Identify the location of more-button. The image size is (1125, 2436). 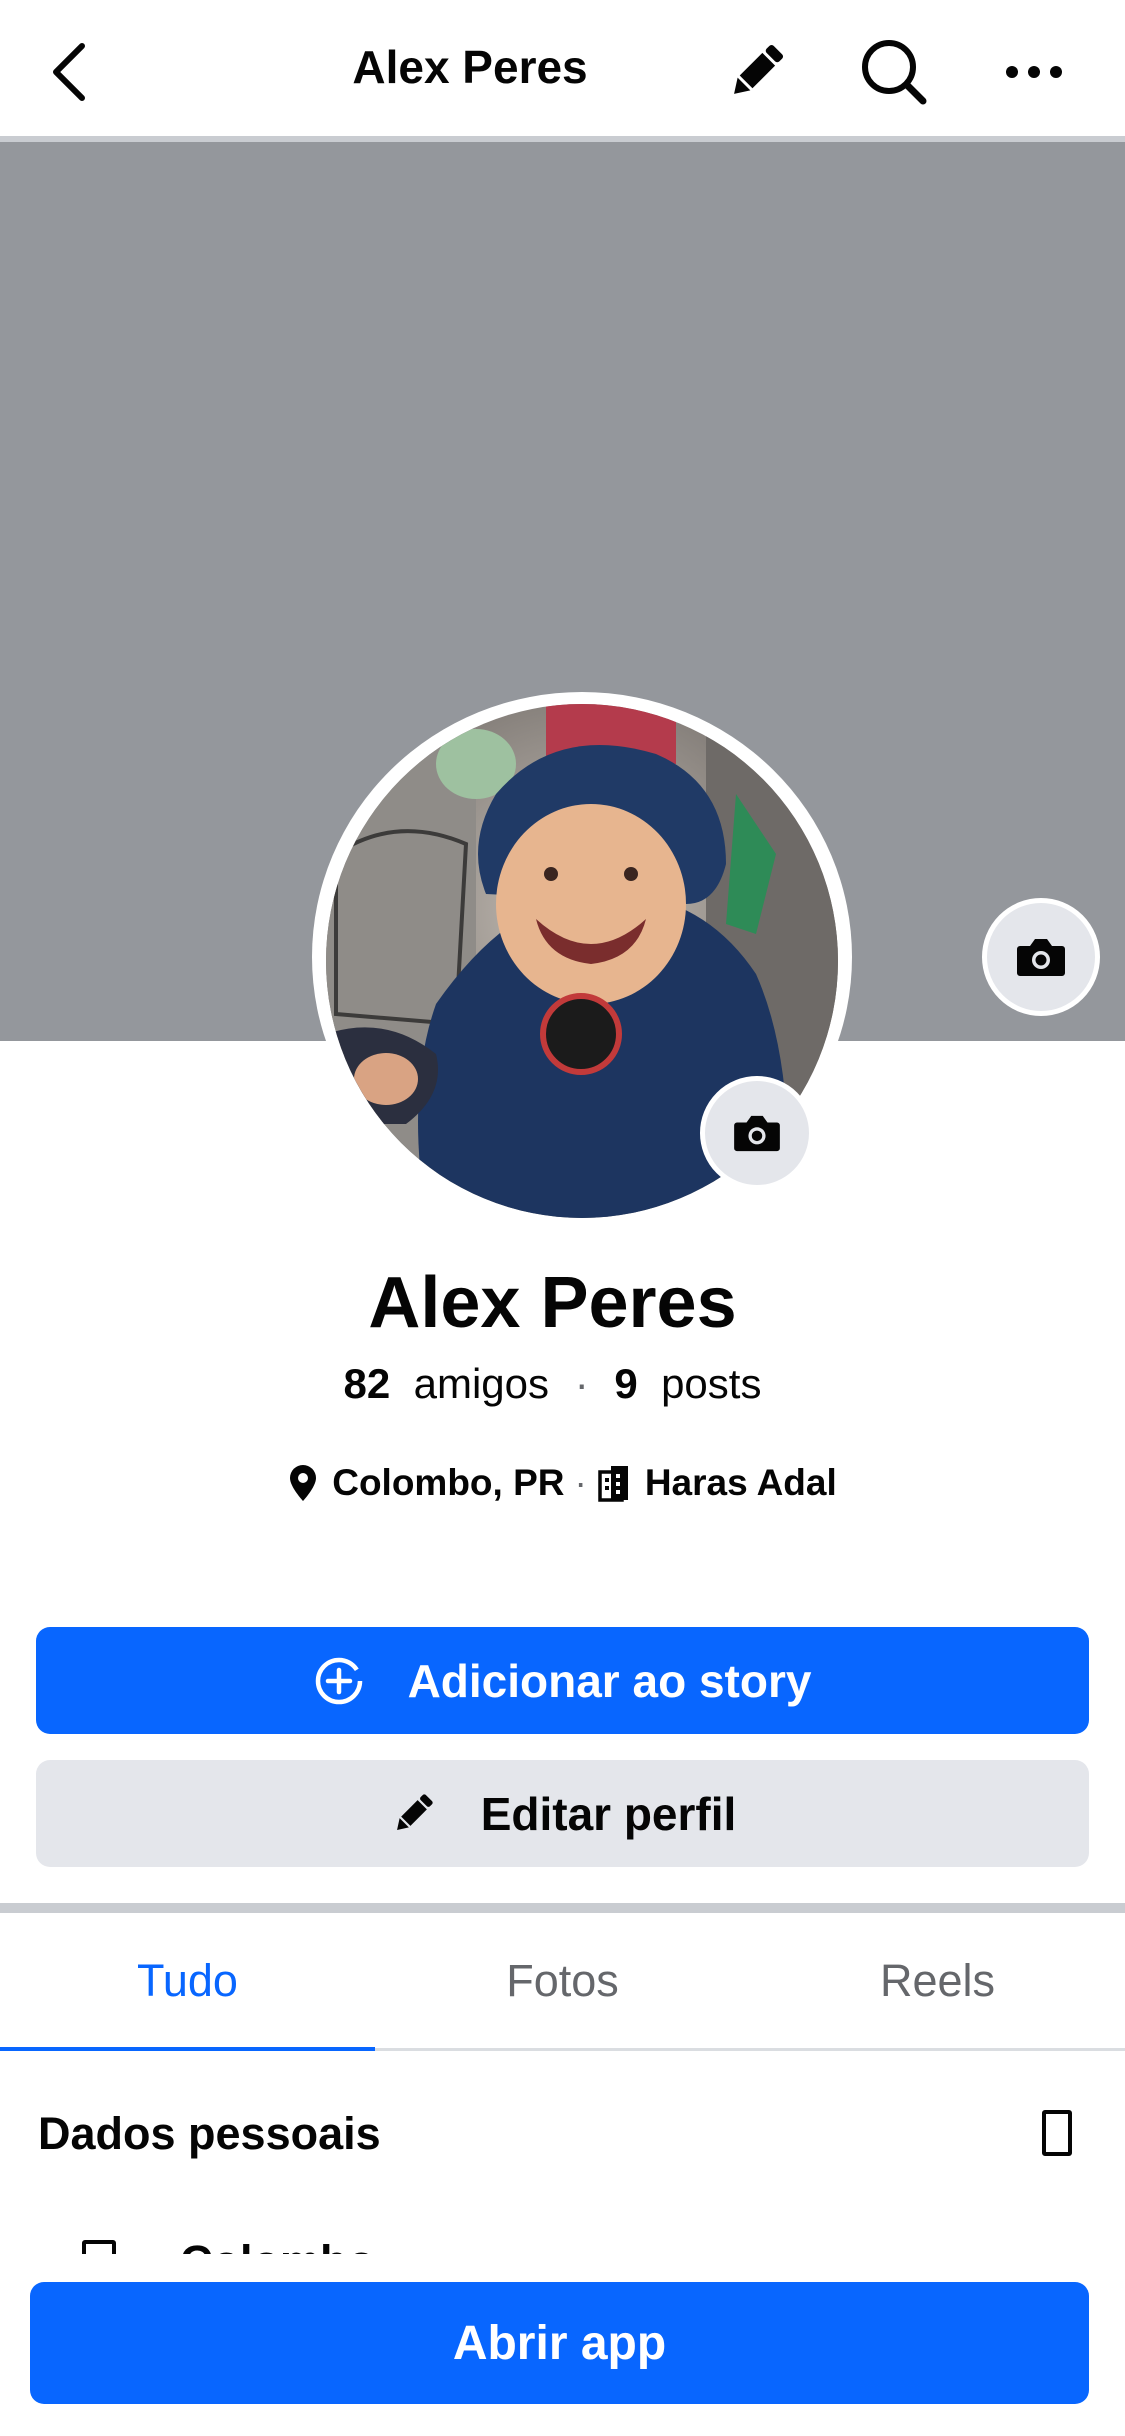
(1034, 72).